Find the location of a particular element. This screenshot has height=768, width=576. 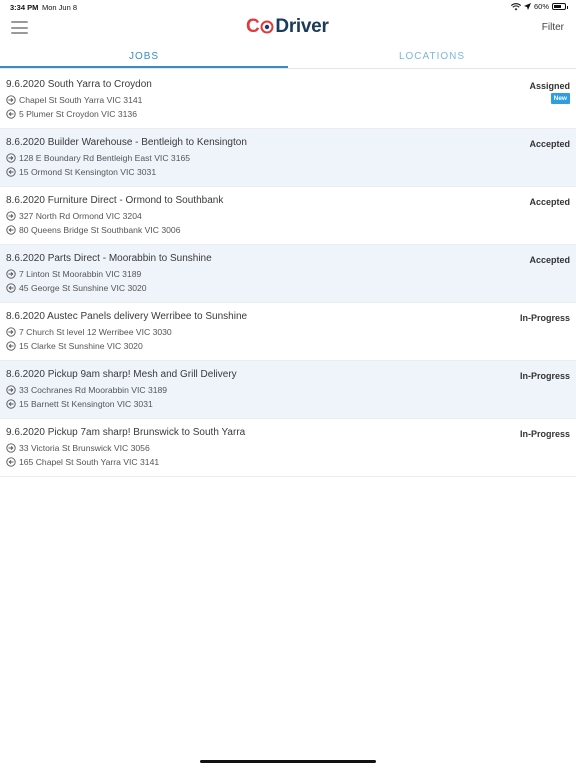

dropoff-address: 15 Ormond St Kensington VIC 3031 is located at coordinates (81, 172).